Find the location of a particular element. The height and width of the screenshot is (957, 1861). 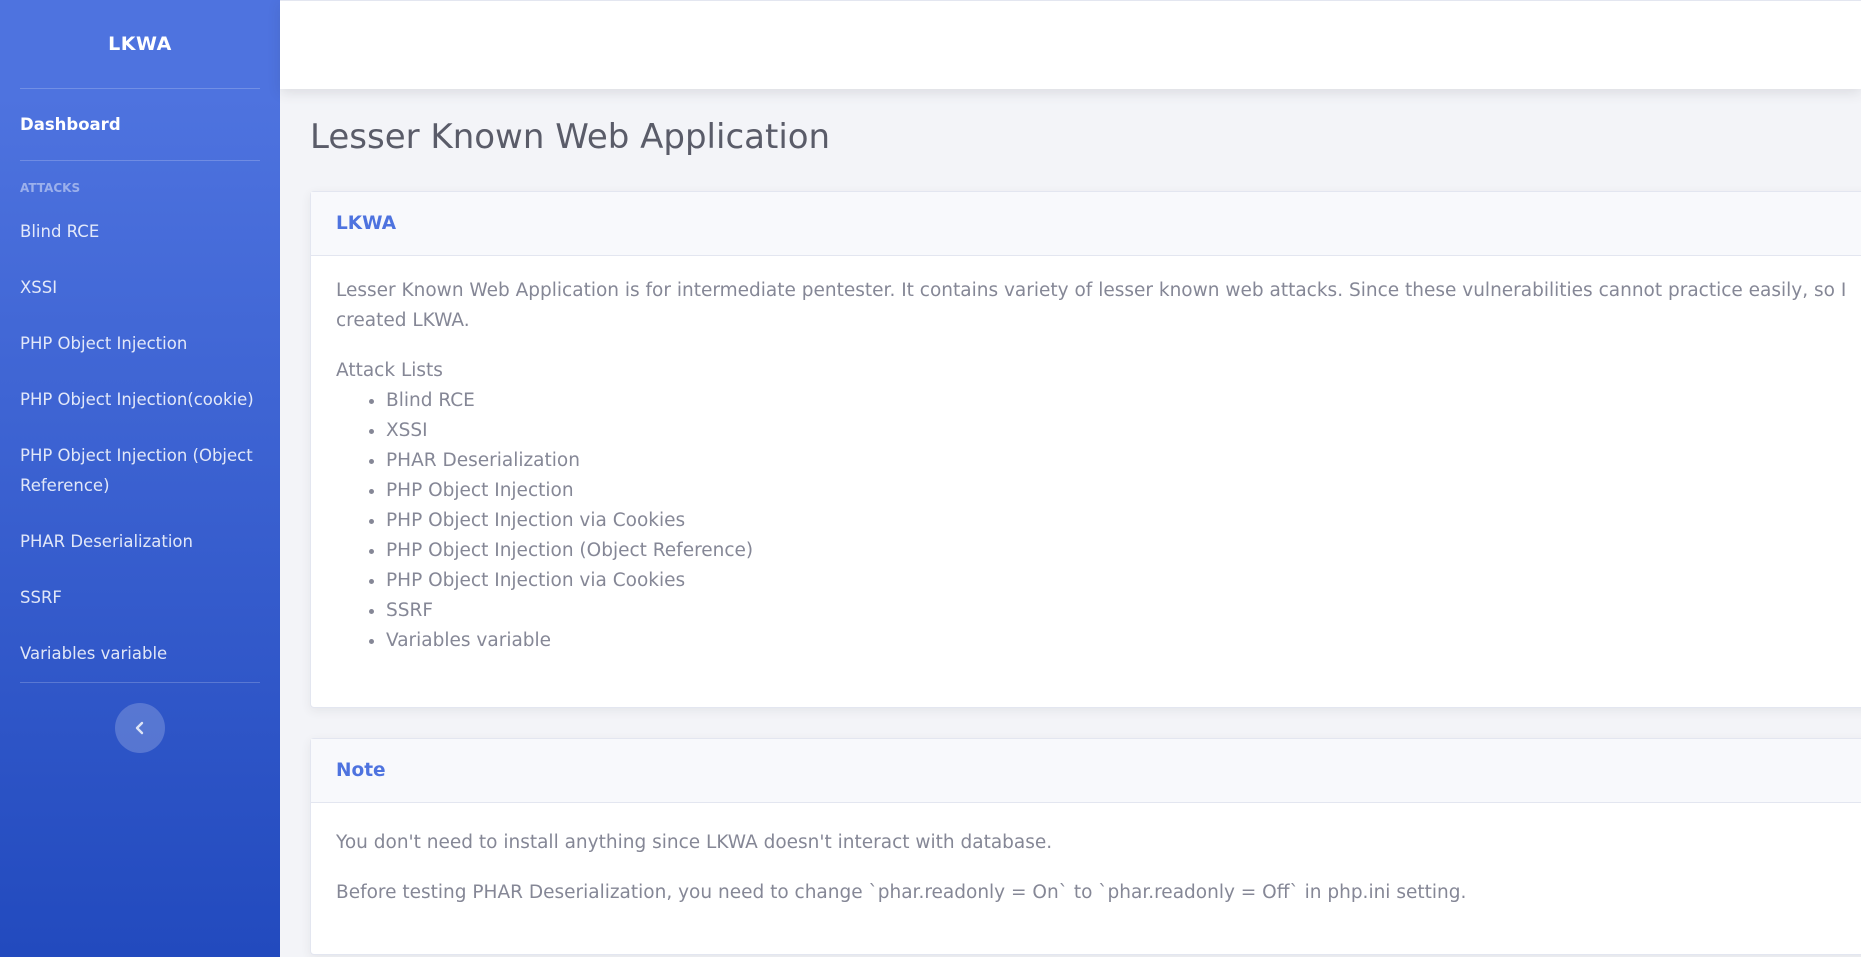

sidebar-item-php-object-injection-cookie: PHP Object Injection(cookie) is located at coordinates (140, 400).